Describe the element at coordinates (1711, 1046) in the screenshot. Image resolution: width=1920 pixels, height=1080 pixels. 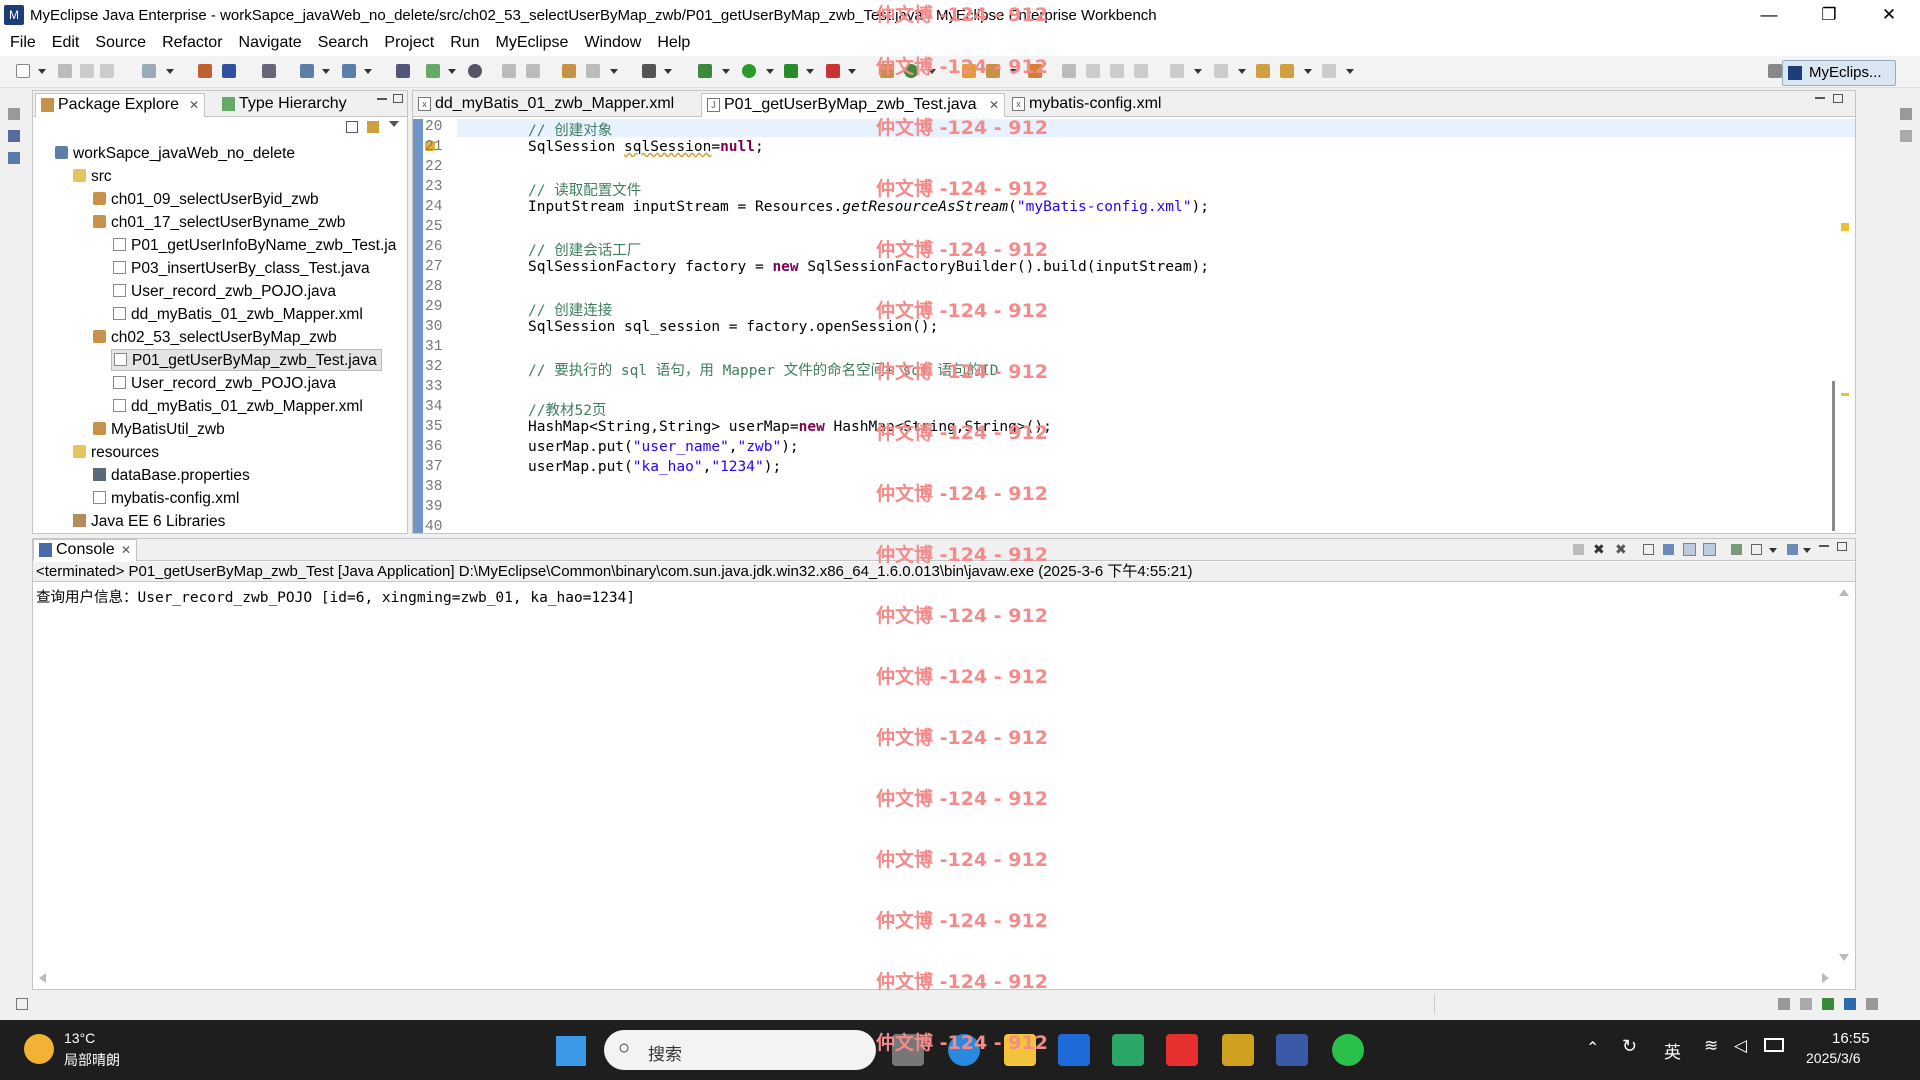
I see `wifi-icon: ≋` at that location.